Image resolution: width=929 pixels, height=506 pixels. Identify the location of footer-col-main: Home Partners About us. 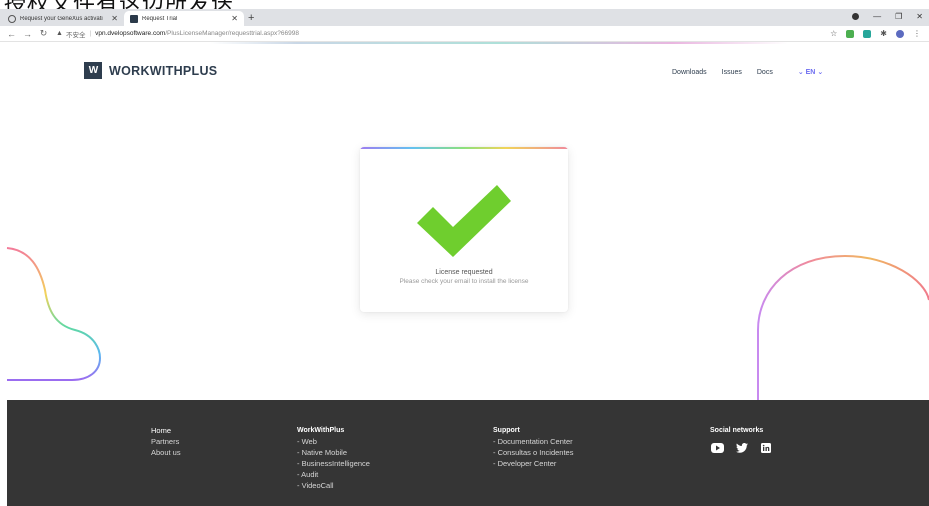
(166, 441).